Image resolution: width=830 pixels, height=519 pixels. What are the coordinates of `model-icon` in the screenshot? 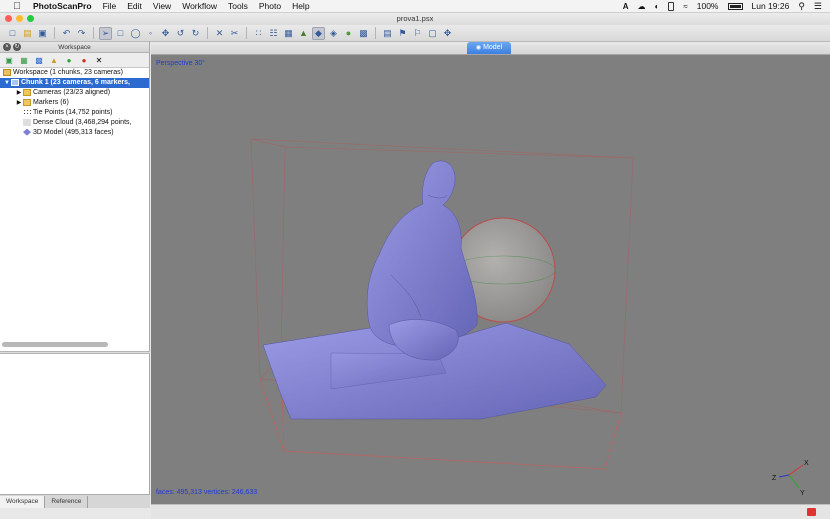 It's located at (27, 132).